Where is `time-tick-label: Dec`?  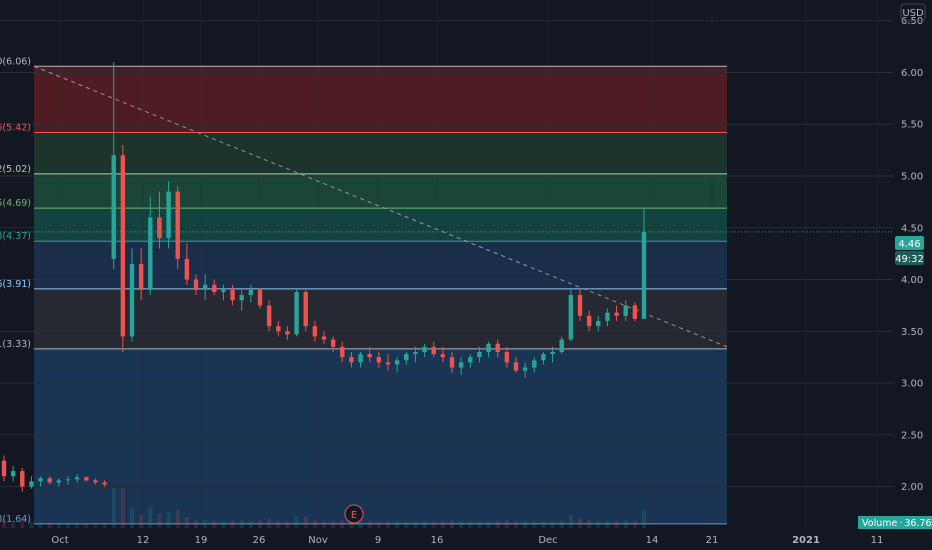
time-tick-label: Dec is located at coordinates (547, 540).